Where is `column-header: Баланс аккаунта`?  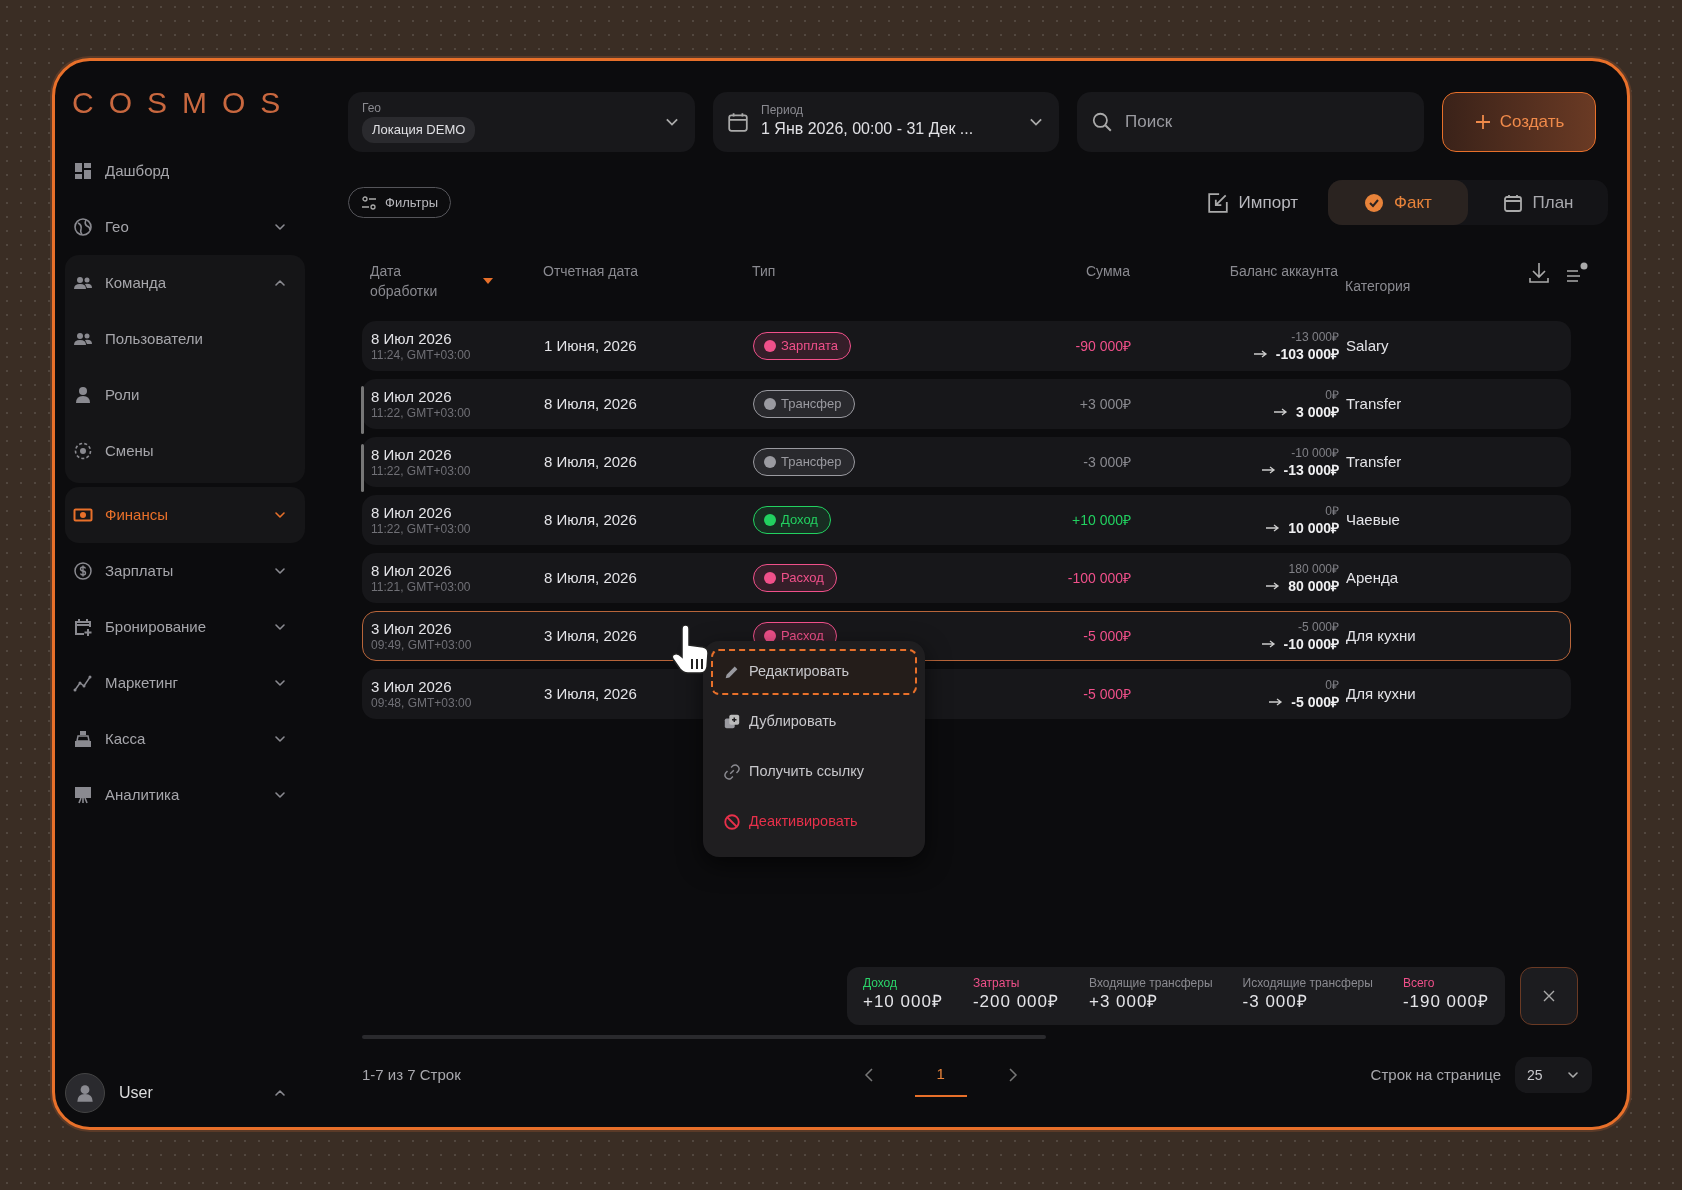
column-header: Баланс аккаунта is located at coordinates (1283, 271).